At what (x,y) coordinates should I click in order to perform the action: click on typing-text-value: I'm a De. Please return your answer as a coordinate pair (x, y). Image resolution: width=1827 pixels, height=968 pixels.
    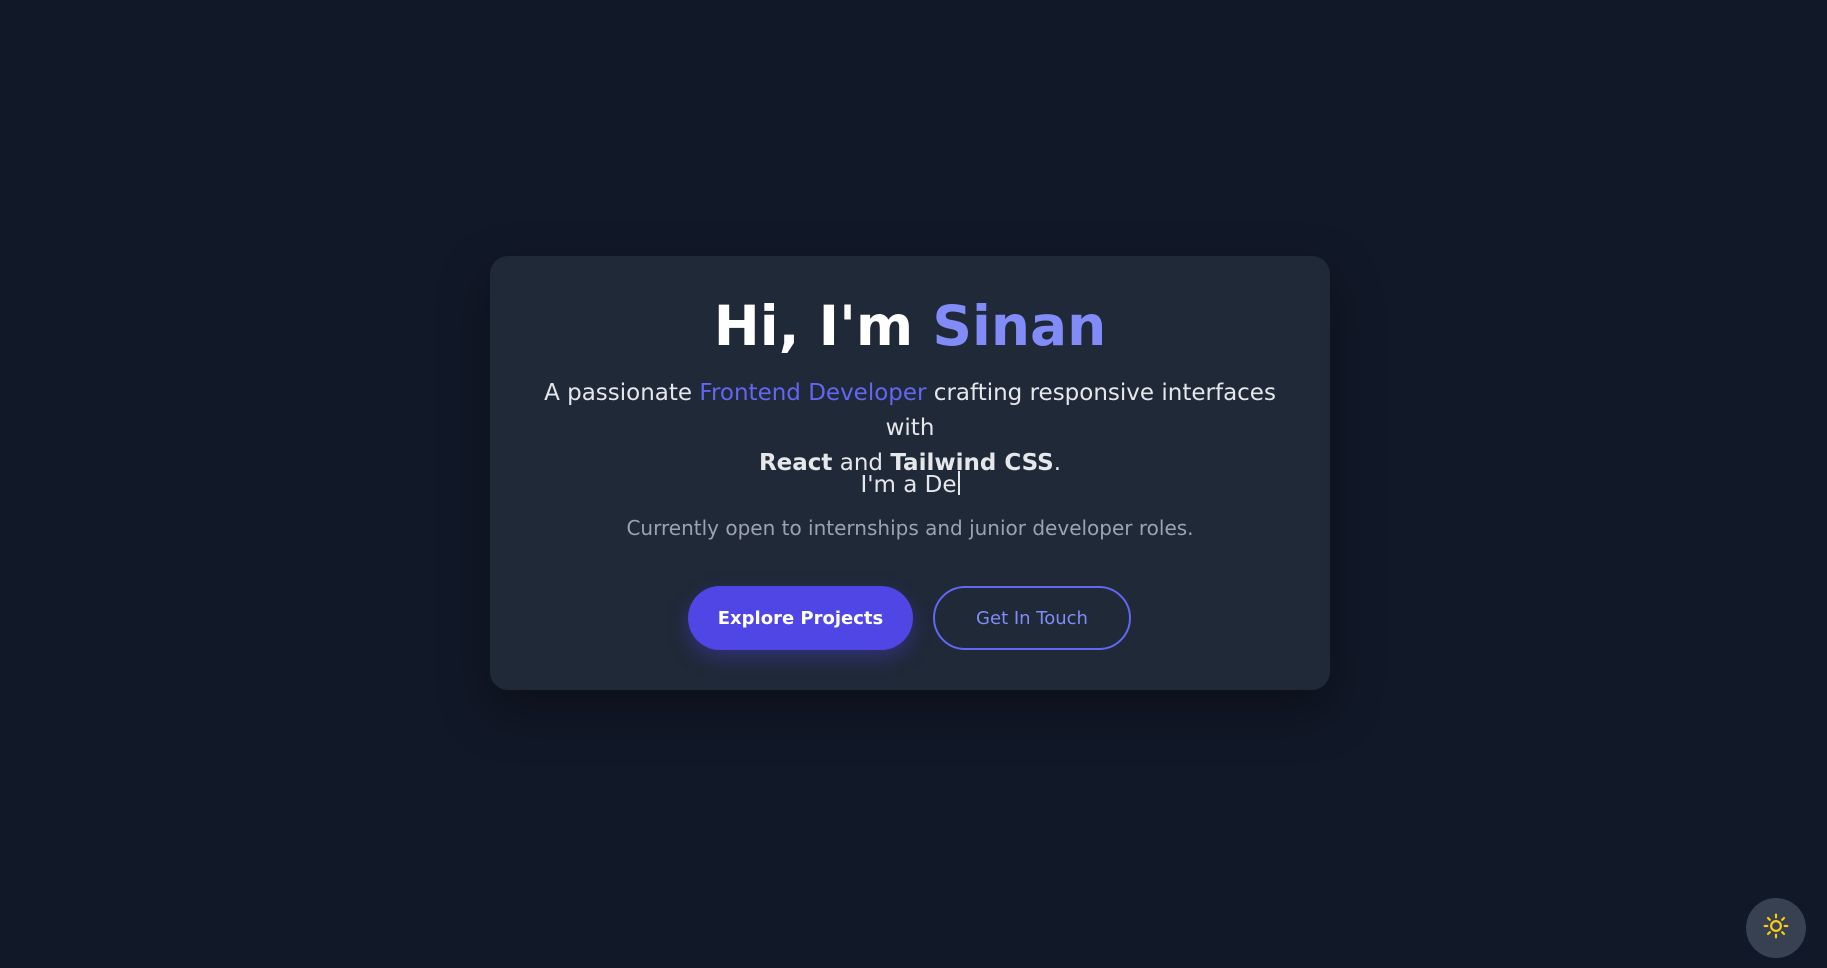
    Looking at the image, I should click on (908, 485).